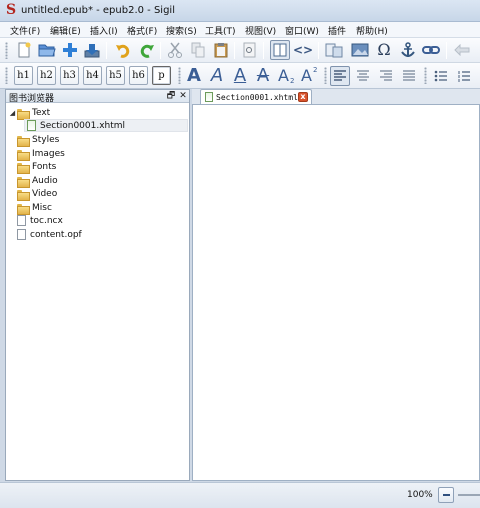  I want to click on tree-label: Styles, so click(46, 139).